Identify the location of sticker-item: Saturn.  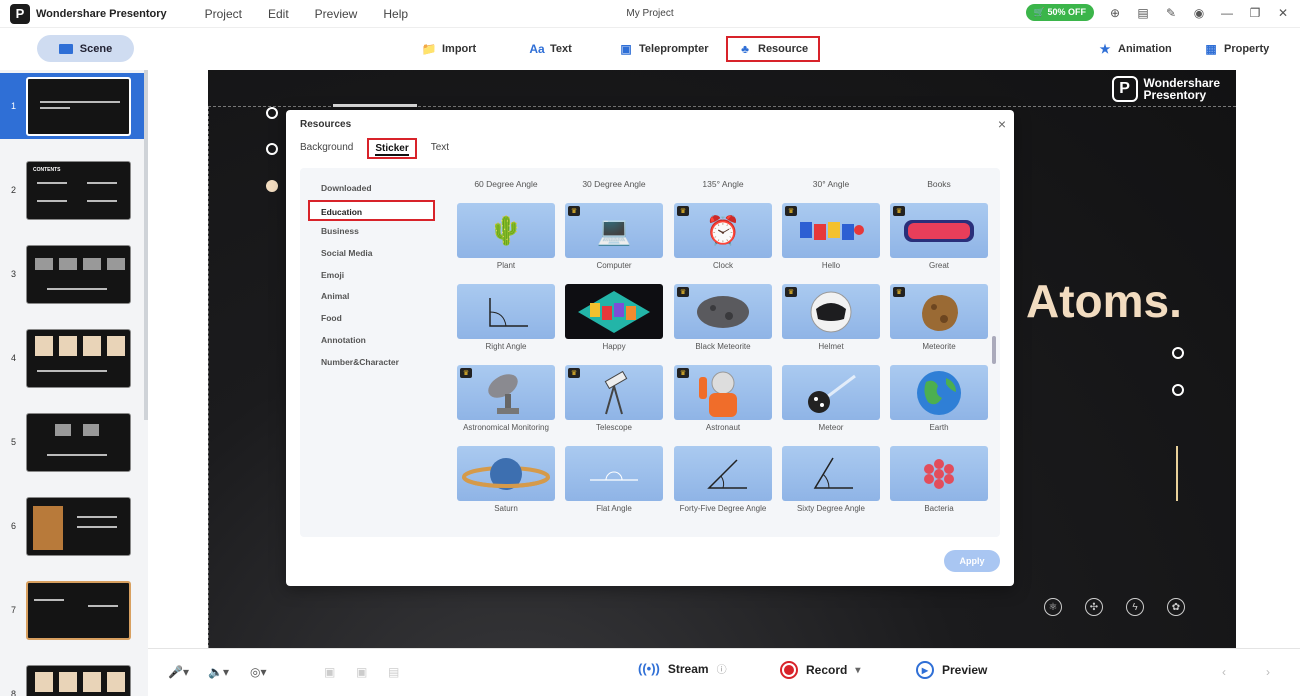
(506, 484).